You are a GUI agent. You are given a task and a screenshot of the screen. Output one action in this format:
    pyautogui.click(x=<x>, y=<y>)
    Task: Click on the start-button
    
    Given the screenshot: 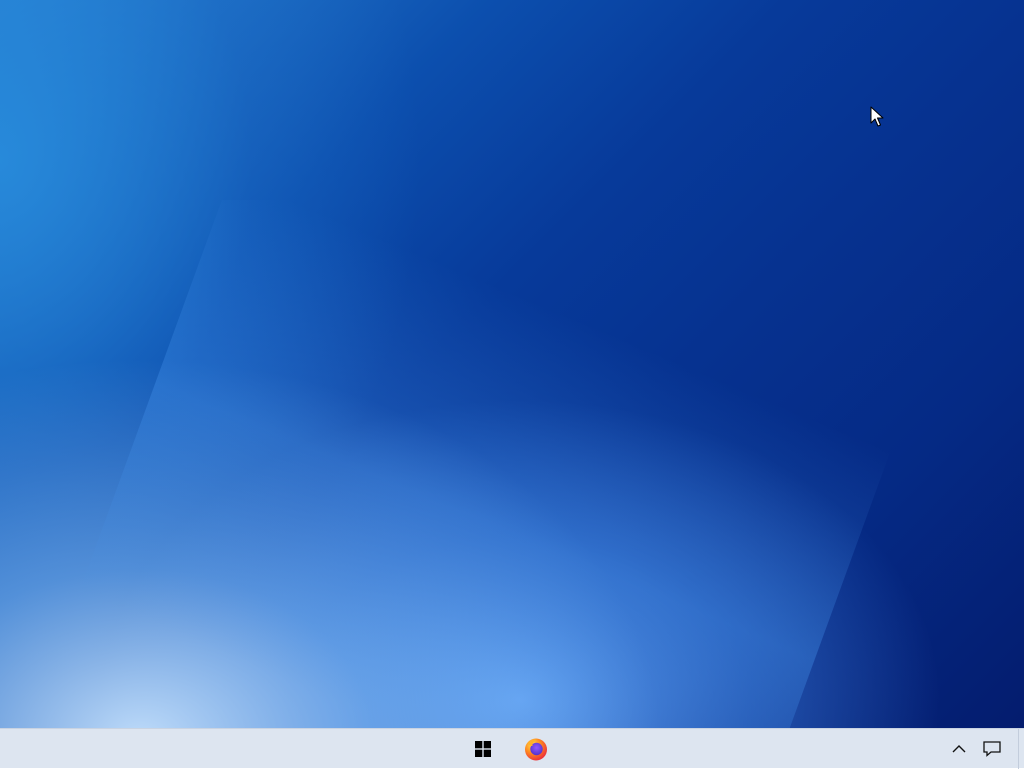 What is the action you would take?
    pyautogui.click(x=483, y=749)
    